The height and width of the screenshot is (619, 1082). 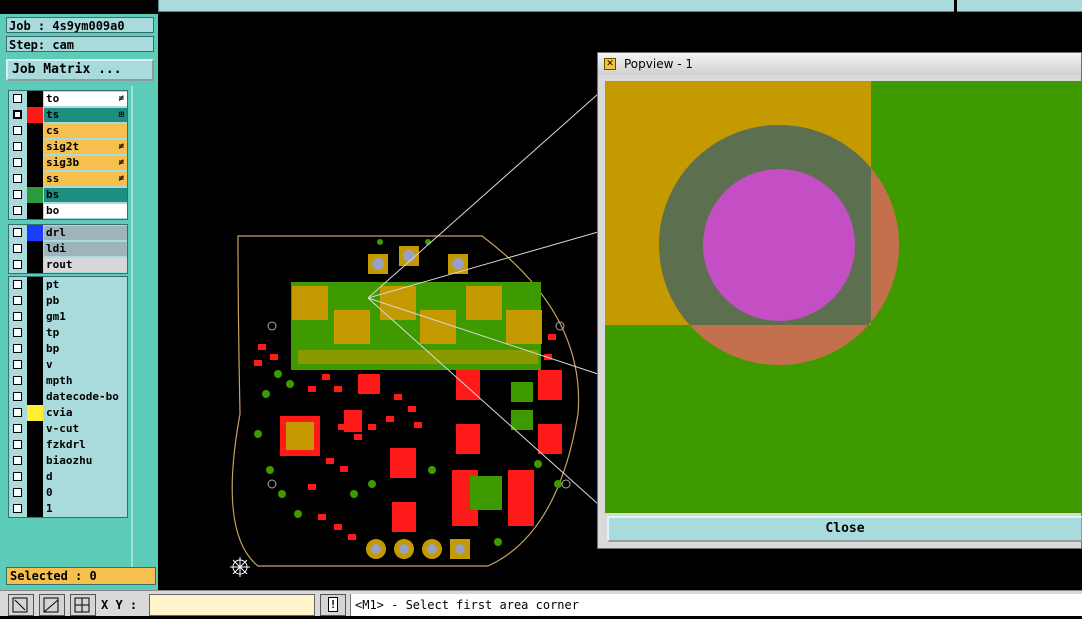 What do you see at coordinates (1019, 6) in the screenshot?
I see `top-toolbar-field-right` at bounding box center [1019, 6].